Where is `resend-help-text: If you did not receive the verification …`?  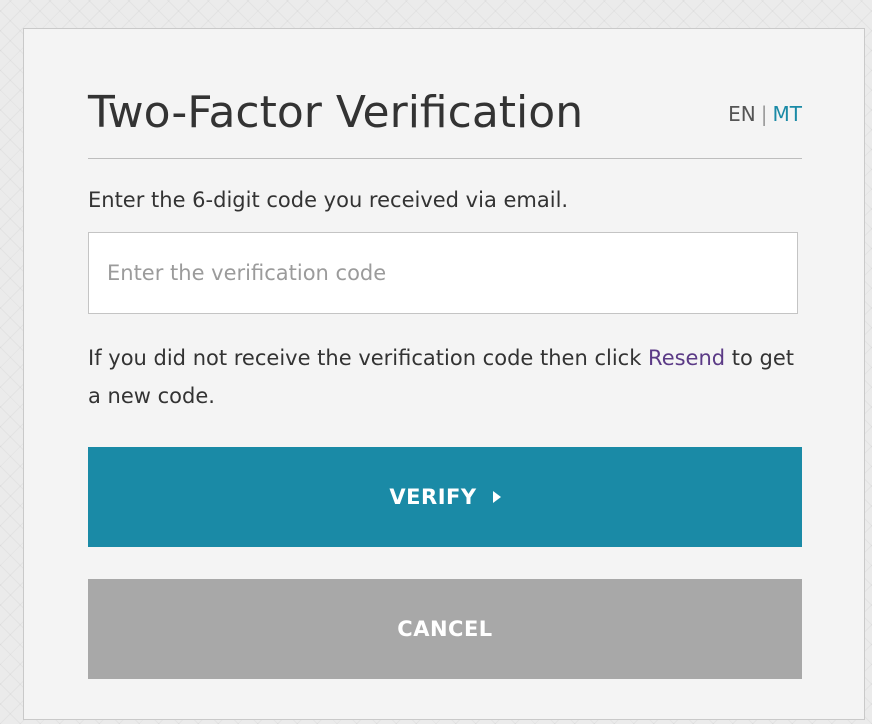 resend-help-text: If you did not receive the verification … is located at coordinates (445, 377).